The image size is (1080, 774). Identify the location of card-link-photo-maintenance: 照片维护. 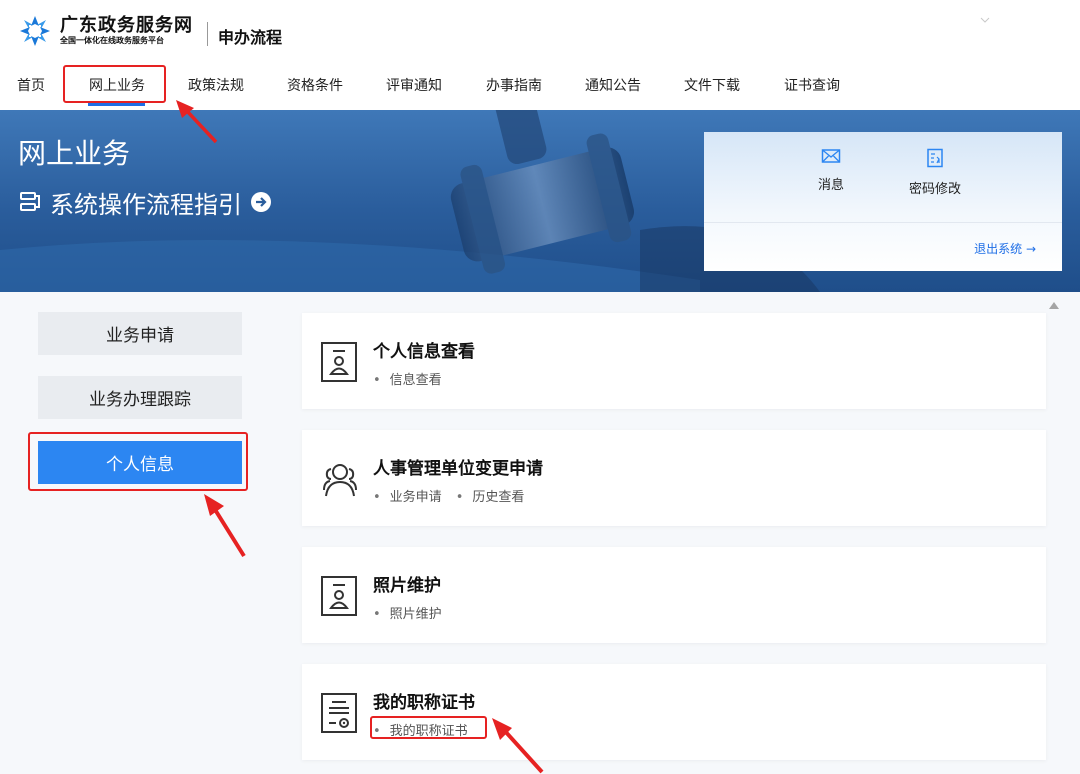
(407, 612).